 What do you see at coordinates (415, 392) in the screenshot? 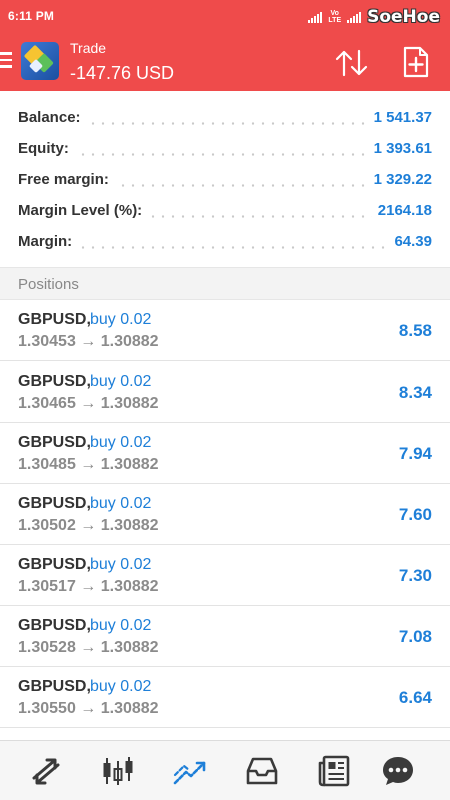
I see `position-profit: 8.34` at bounding box center [415, 392].